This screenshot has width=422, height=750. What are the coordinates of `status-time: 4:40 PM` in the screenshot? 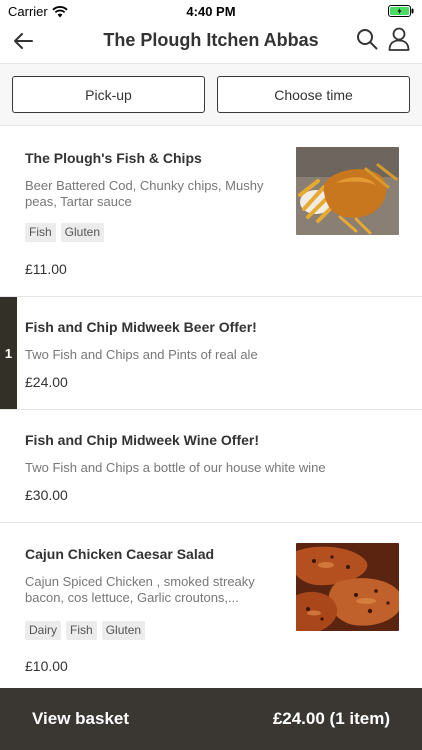 It's located at (211, 11).